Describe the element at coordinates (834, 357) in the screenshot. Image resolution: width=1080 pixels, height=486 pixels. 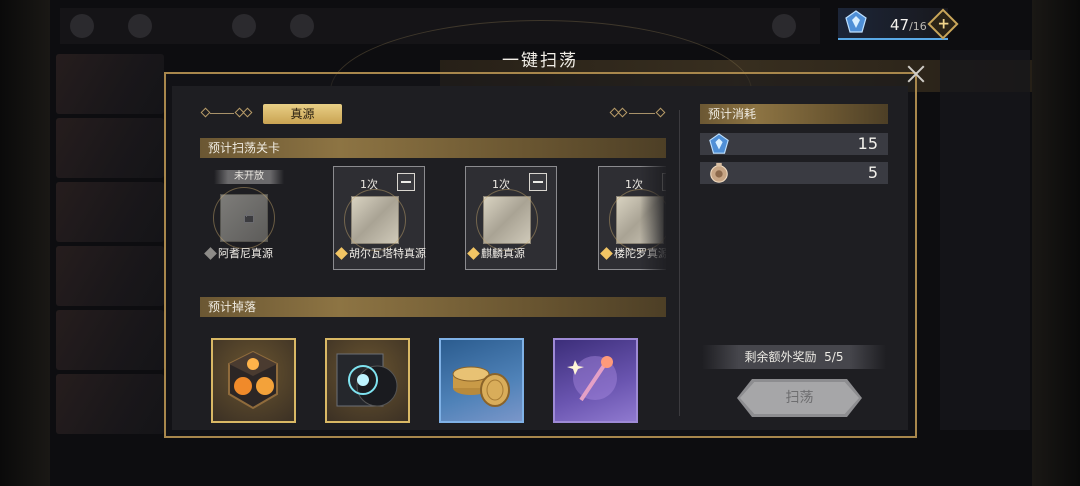
I see `bonus-value: 5/5` at that location.